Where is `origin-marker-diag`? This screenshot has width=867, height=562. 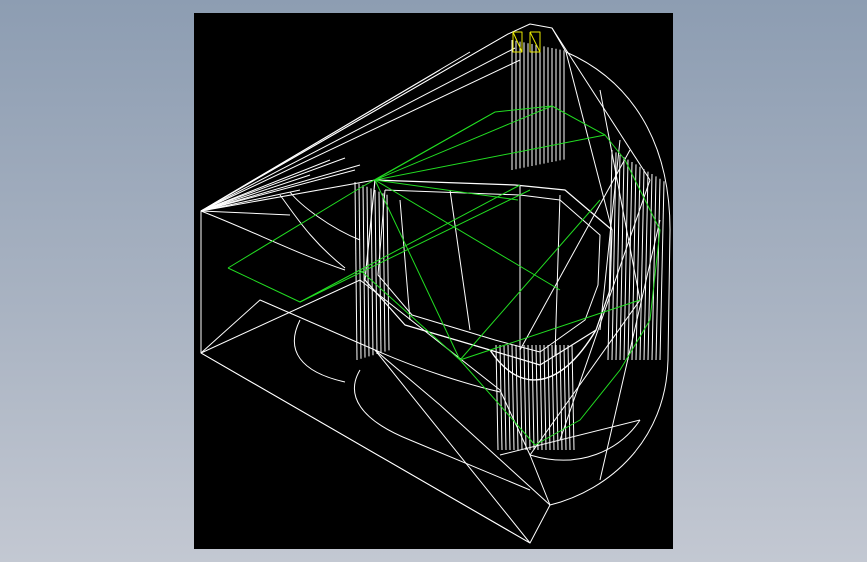
origin-marker-diag is located at coordinates (517, 42).